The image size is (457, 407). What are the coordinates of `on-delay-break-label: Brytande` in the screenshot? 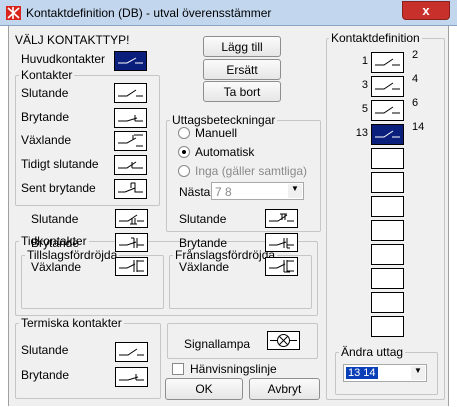 It's located at (55, 243).